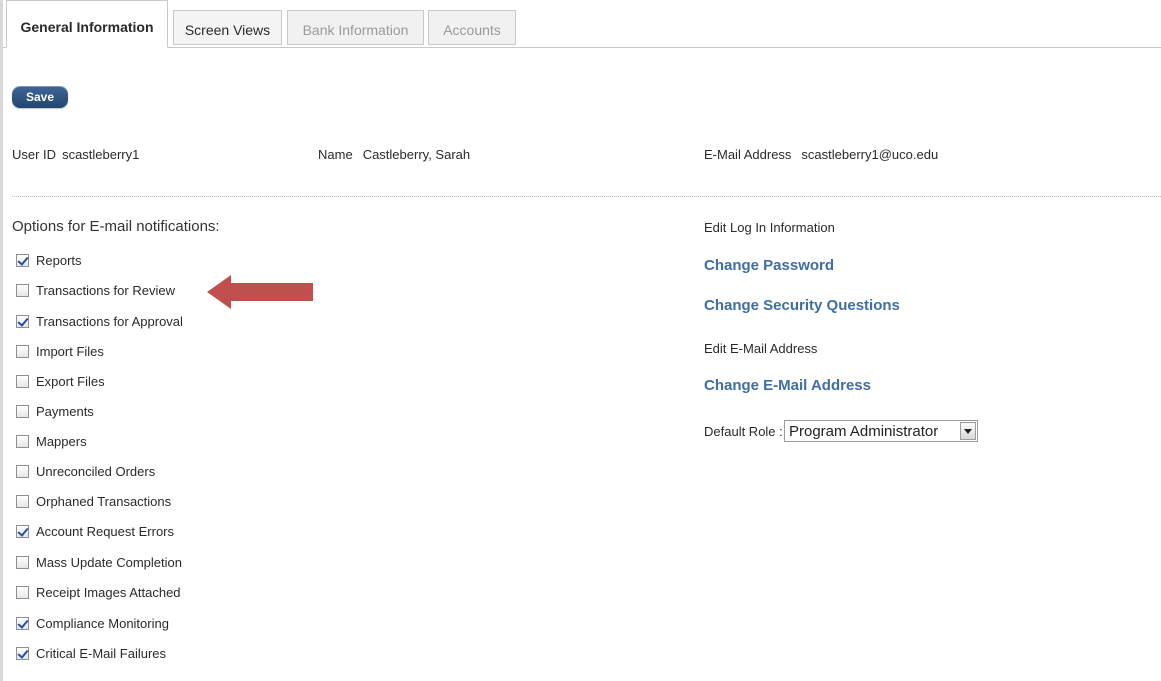 Image resolution: width=1161 pixels, height=681 pixels. I want to click on notifications-title: Options for E-mail notifications:, so click(116, 226).